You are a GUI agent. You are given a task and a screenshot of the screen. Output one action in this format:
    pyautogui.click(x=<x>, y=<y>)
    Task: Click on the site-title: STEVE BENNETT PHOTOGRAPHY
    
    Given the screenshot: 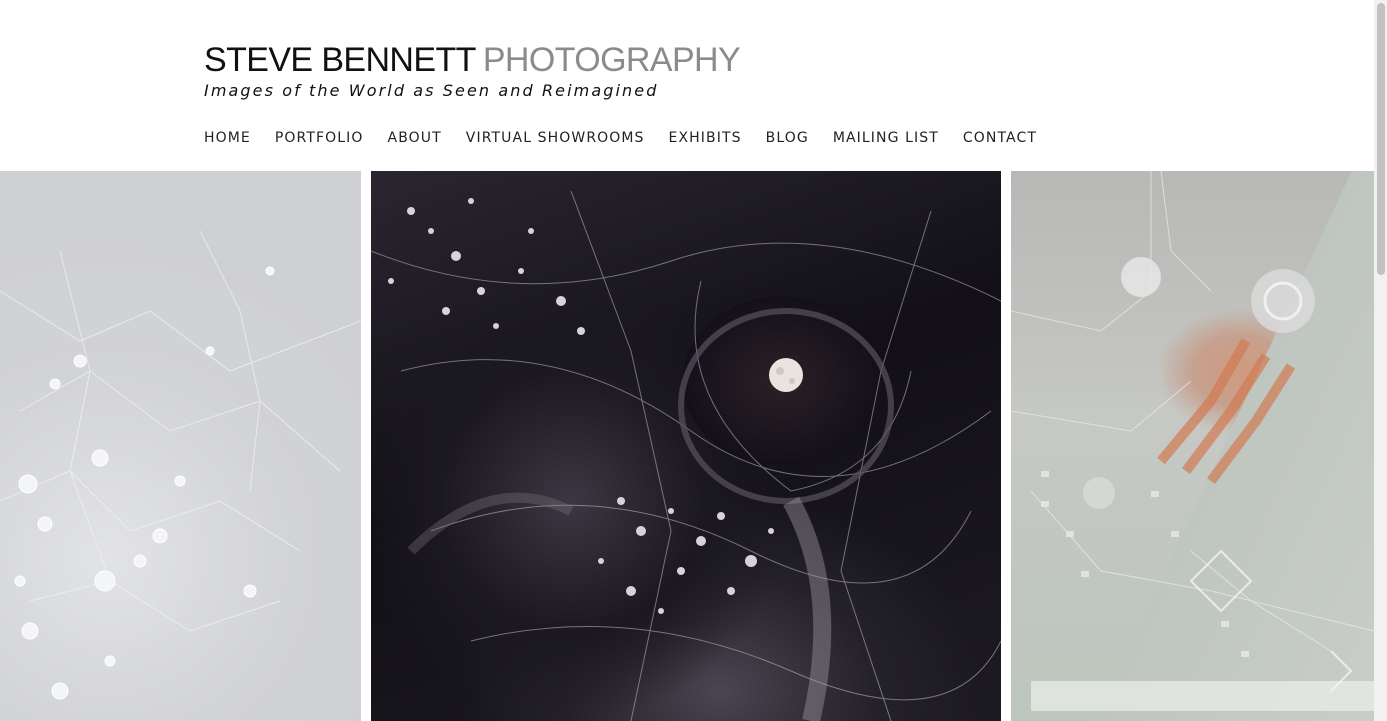 What is the action you would take?
    pyautogui.click(x=472, y=60)
    